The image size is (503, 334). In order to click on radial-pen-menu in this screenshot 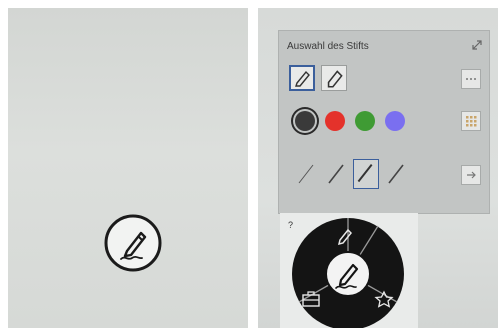, I will do `click(348, 272)`.